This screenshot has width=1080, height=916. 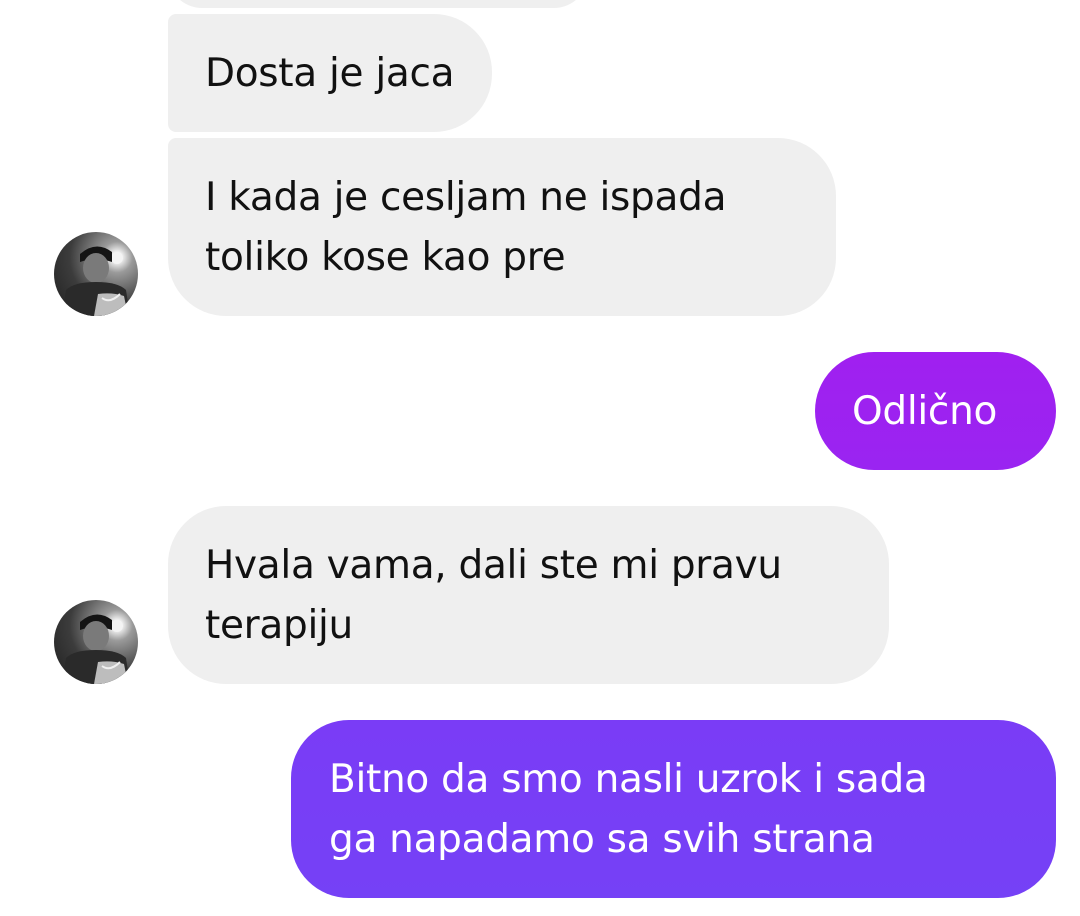 What do you see at coordinates (925, 411) in the screenshot?
I see `message-text: Odlično` at bounding box center [925, 411].